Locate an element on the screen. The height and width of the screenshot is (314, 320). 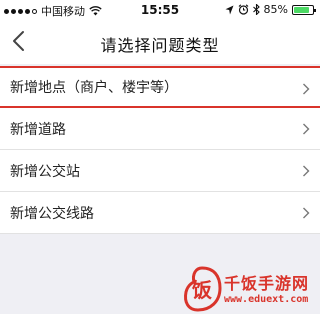
status-right: 85% is located at coordinates (270, 9).